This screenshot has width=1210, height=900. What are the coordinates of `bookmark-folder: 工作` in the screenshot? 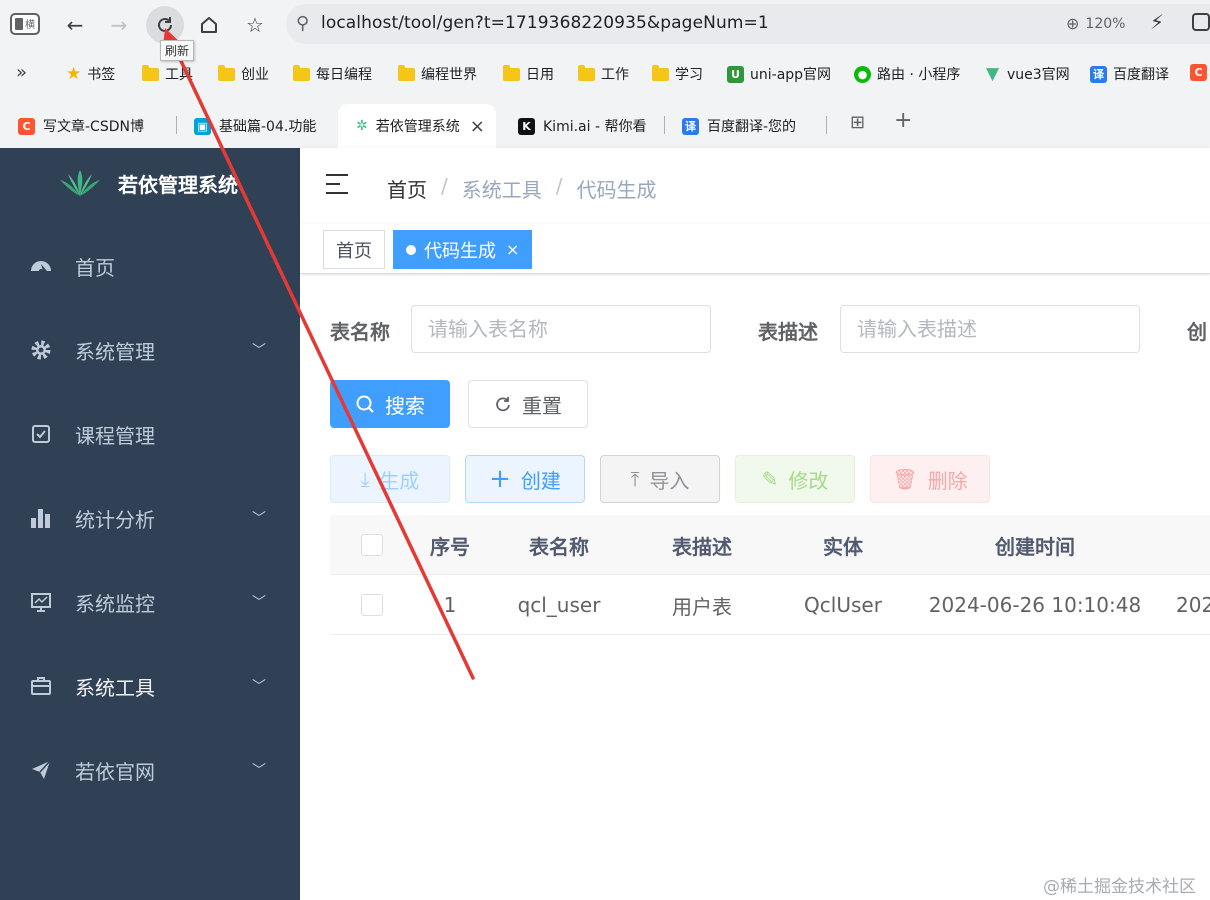 It's located at (603, 74).